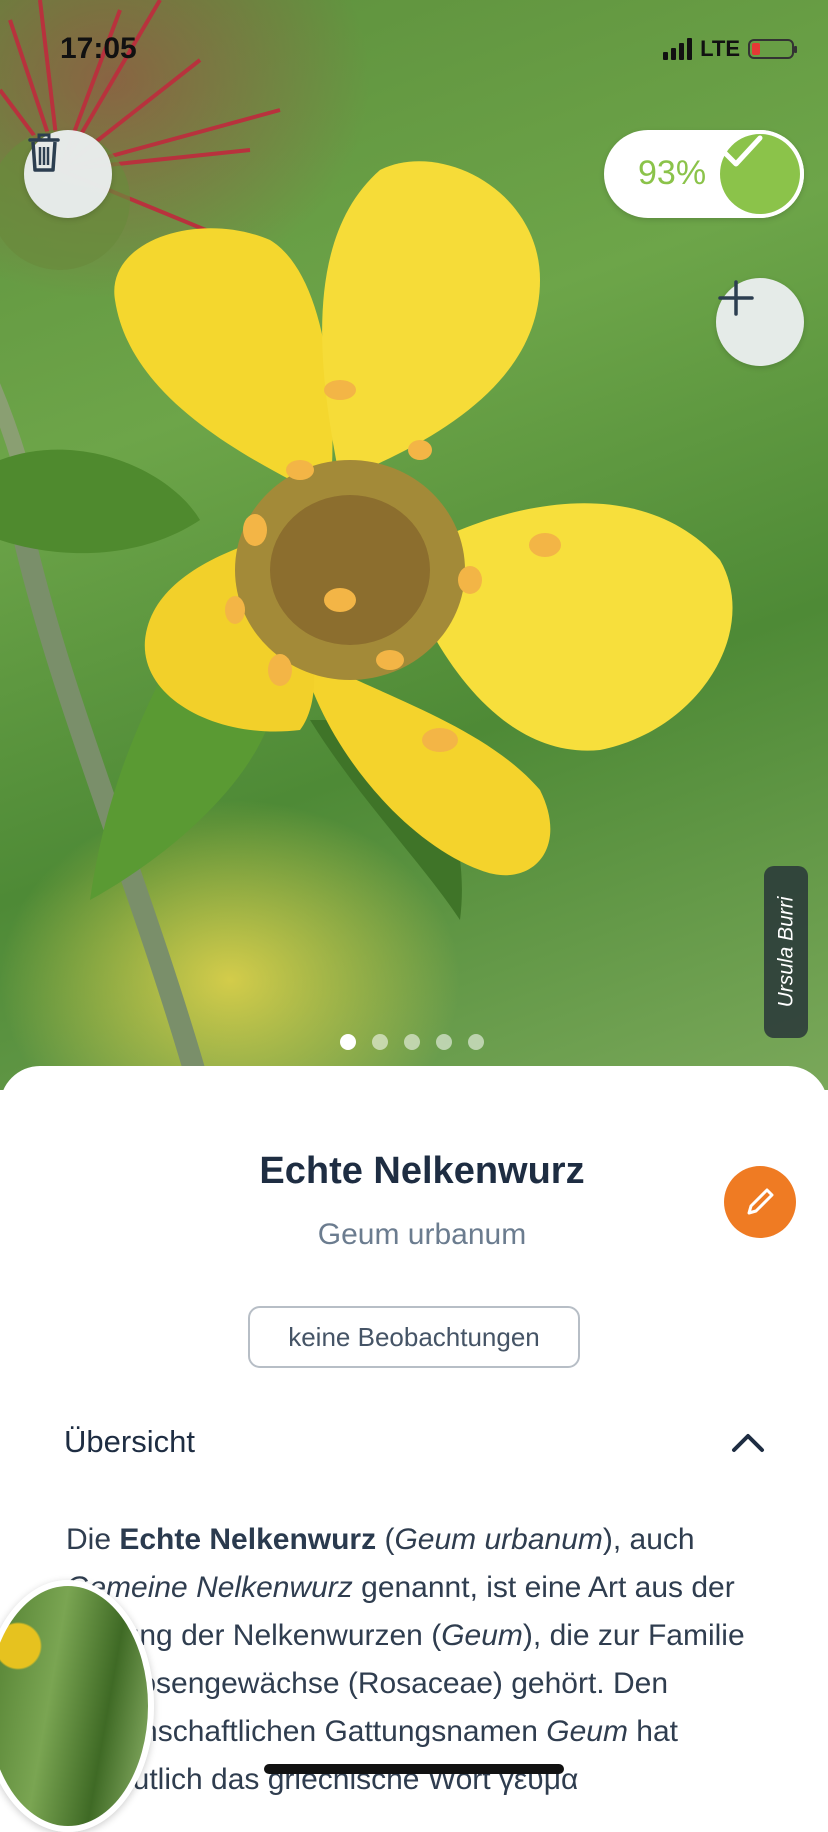 The height and width of the screenshot is (1832, 828). I want to click on checkmark-icon, so click(760, 174).